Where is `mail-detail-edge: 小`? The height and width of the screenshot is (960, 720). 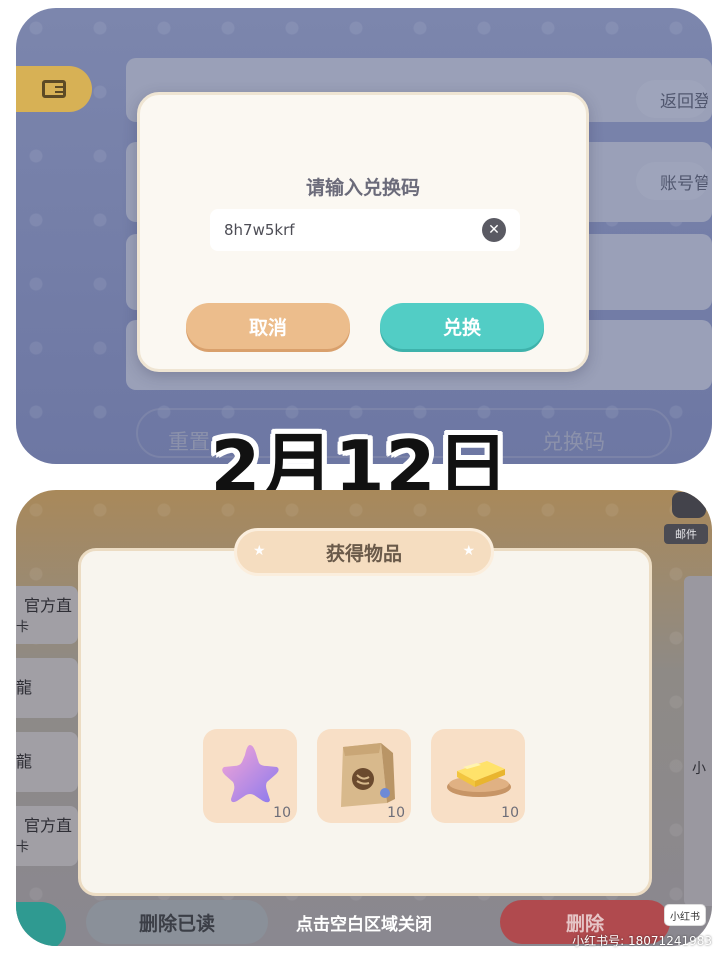 mail-detail-edge: 小 is located at coordinates (698, 741).